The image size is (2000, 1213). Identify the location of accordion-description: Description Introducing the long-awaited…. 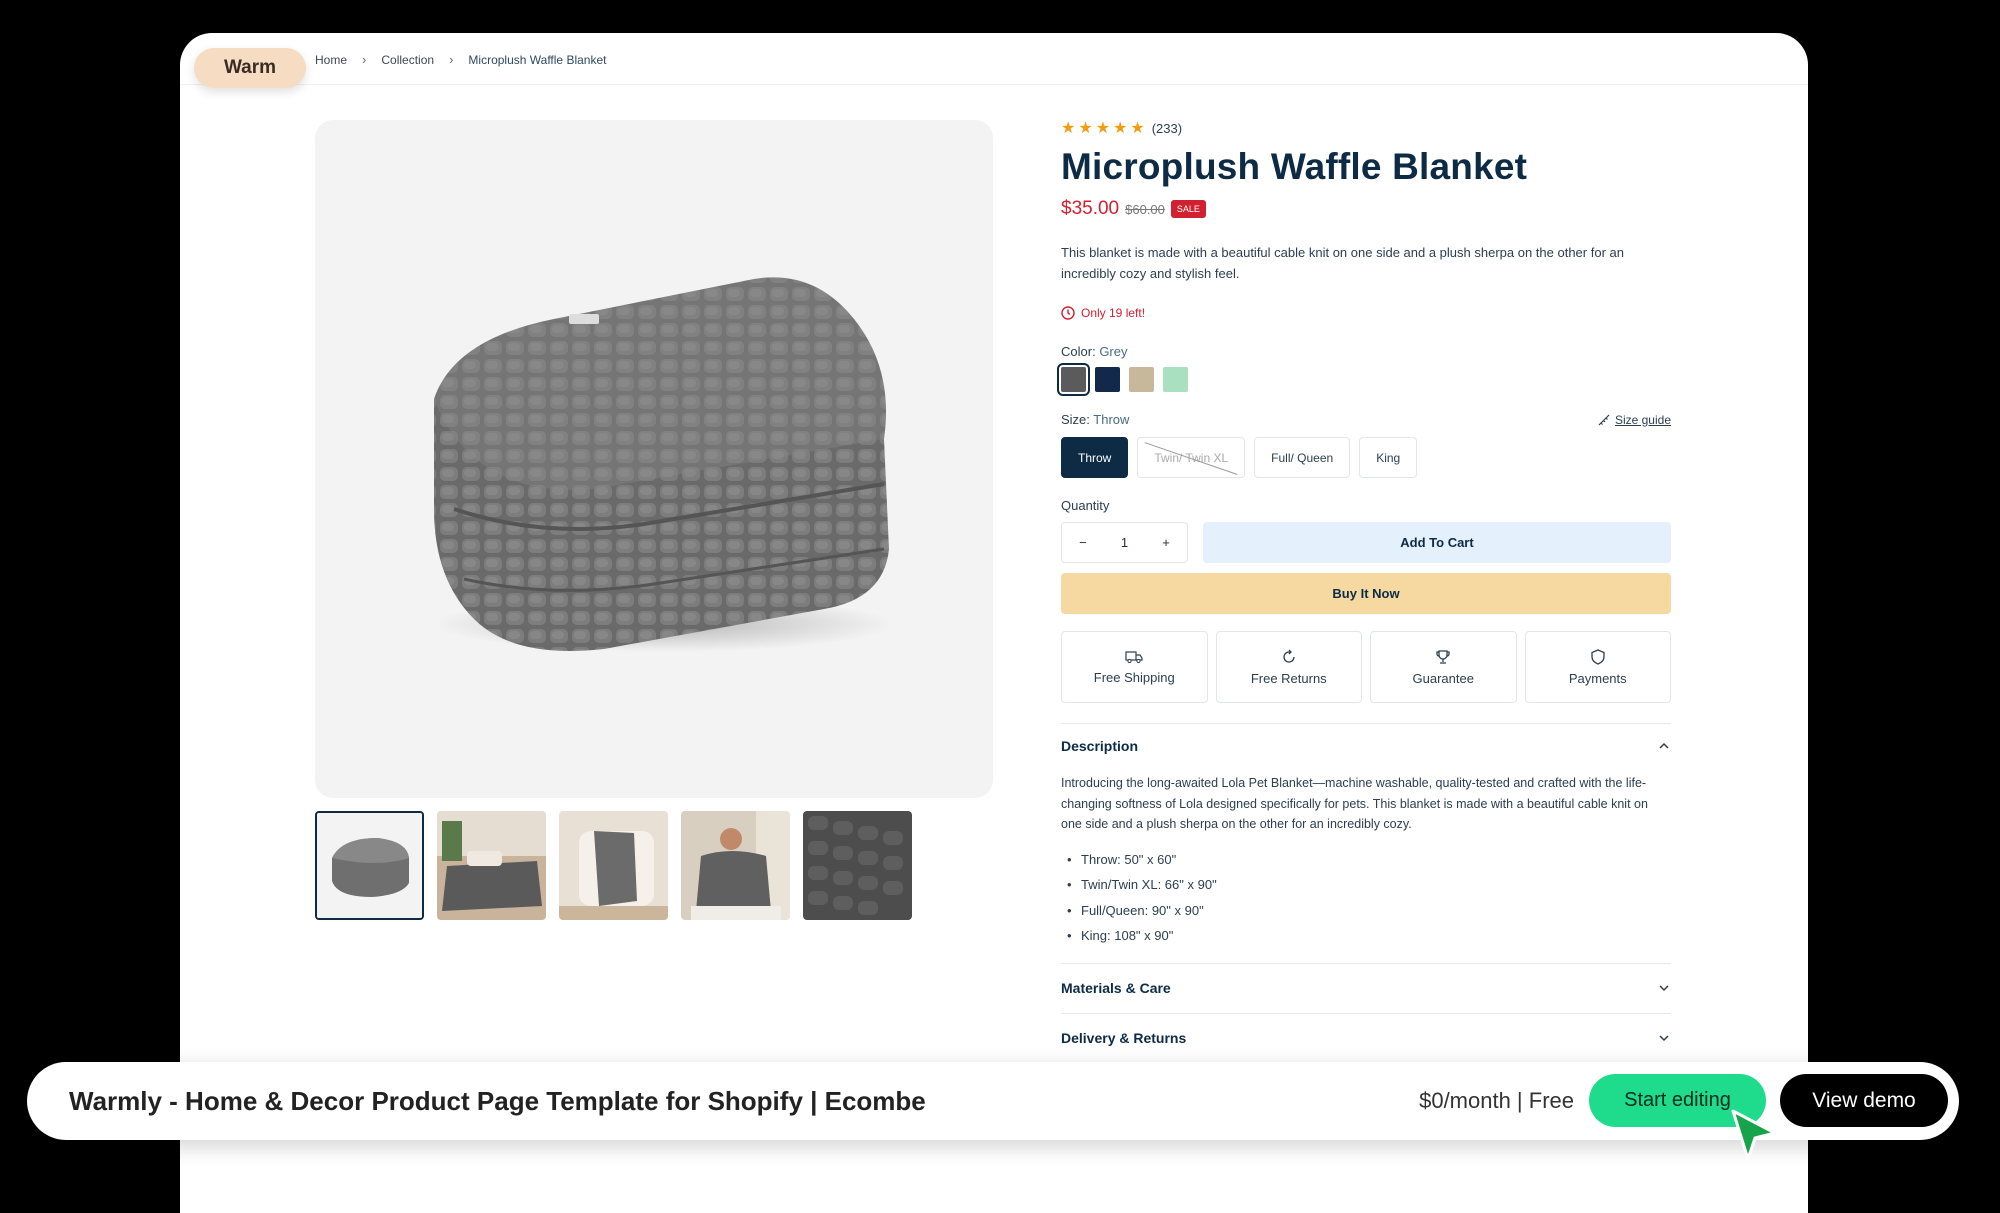
(1366, 836).